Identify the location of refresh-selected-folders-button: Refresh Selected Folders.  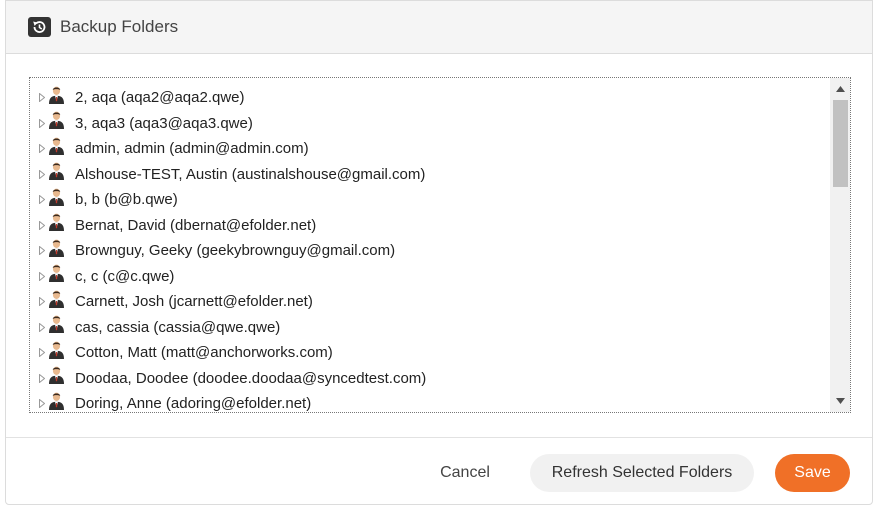
(642, 473).